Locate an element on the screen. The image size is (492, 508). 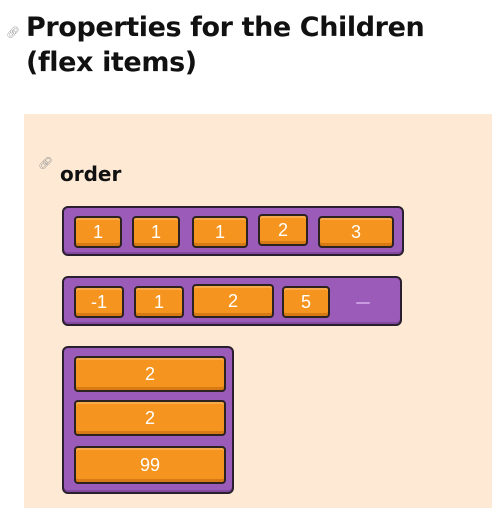
sketch-mark is located at coordinates (363, 303).